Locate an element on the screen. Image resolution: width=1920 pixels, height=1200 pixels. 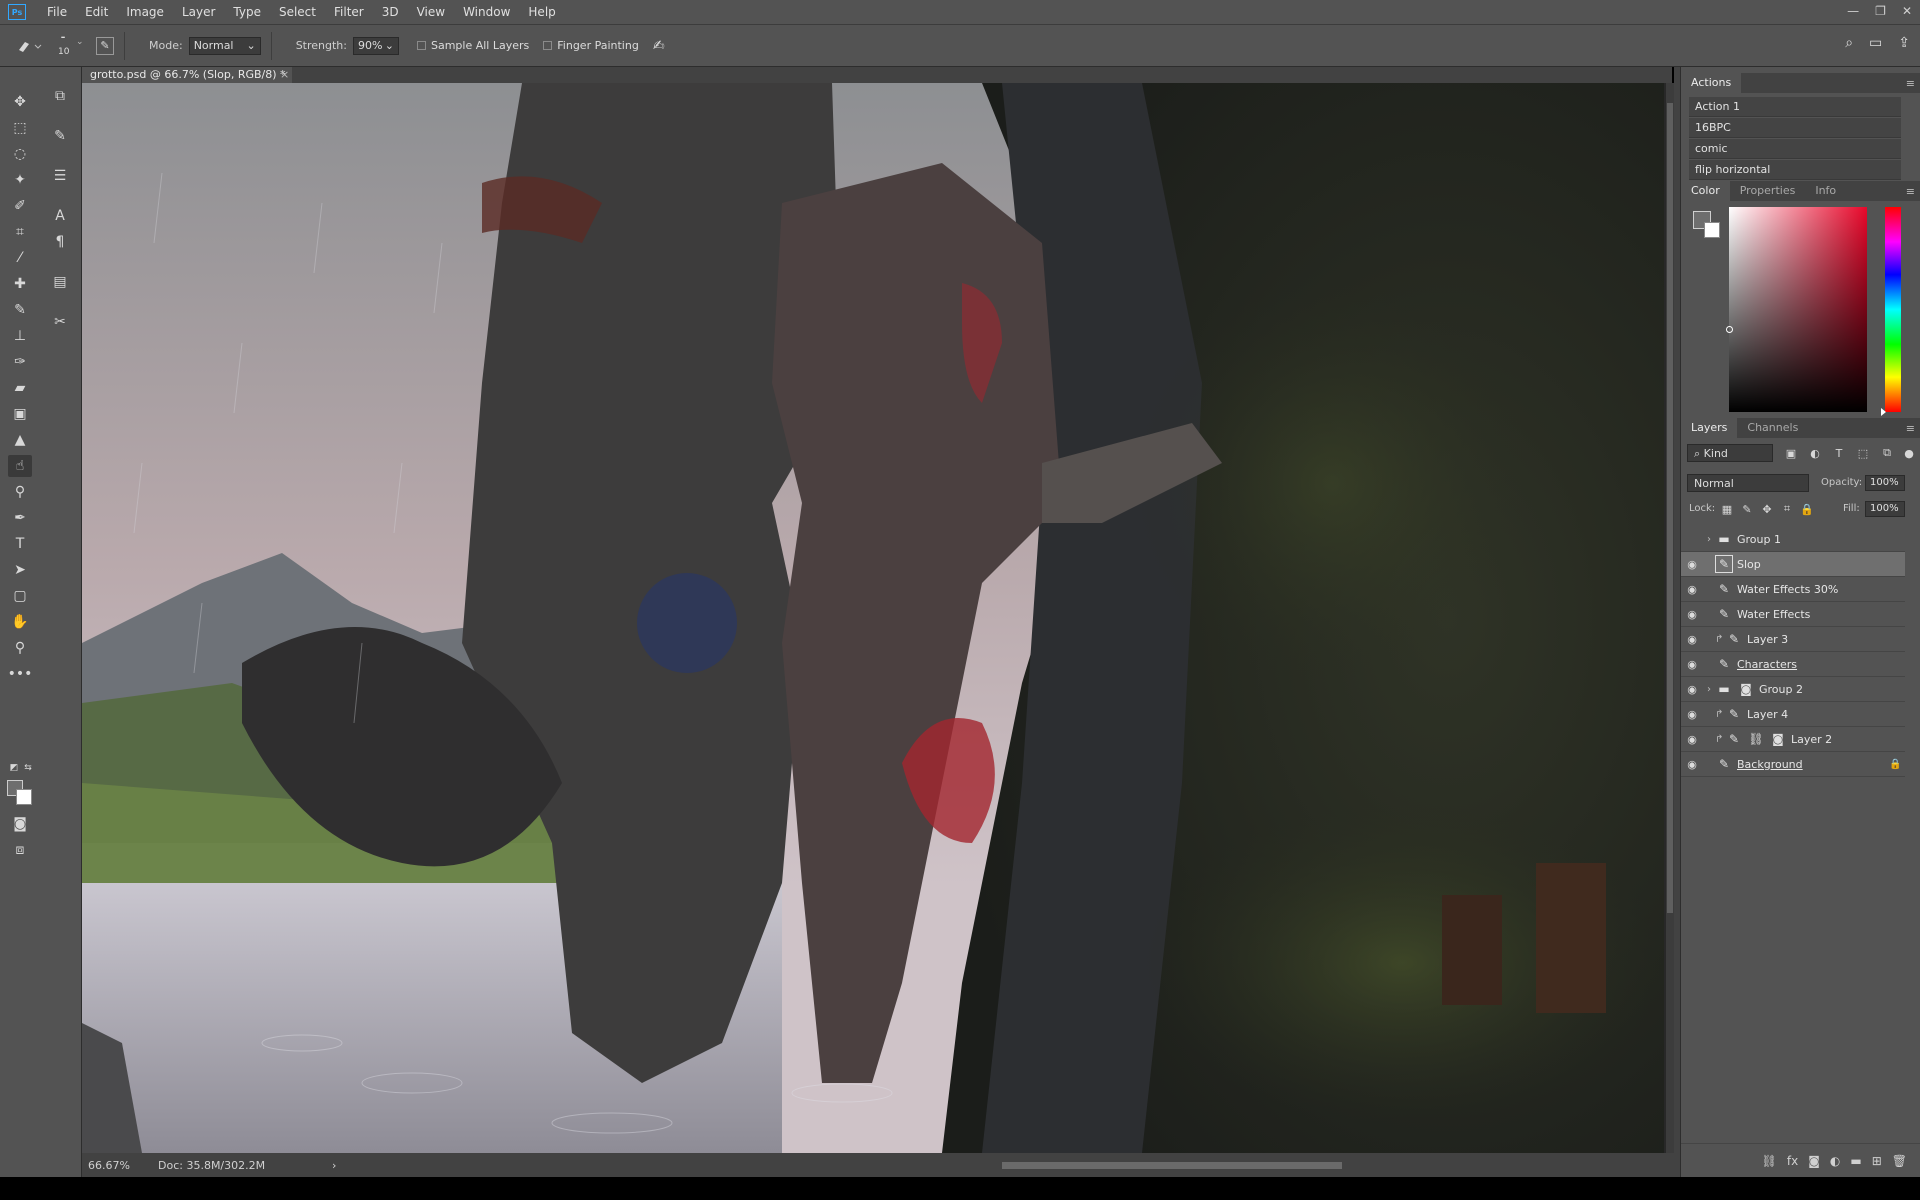
adjustments-panel-icon: ☰ is located at coordinates (60, 176).